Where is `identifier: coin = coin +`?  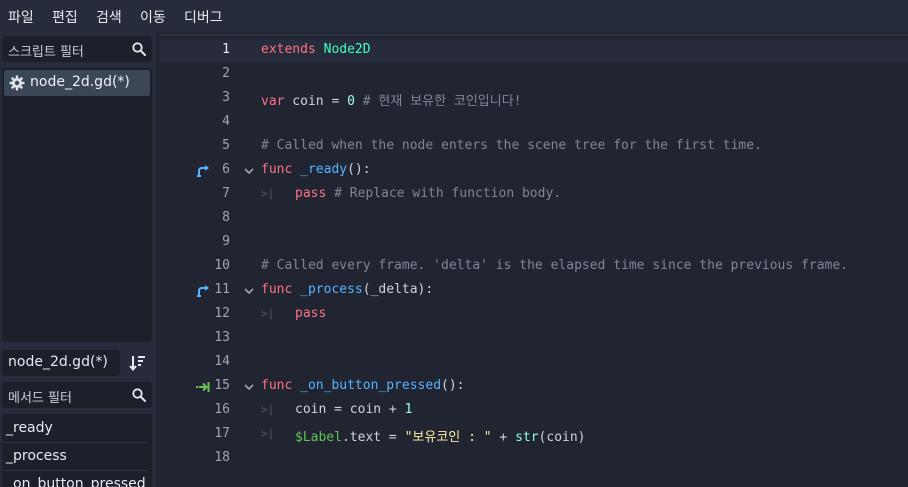 identifier: coin = coin + is located at coordinates (350, 409).